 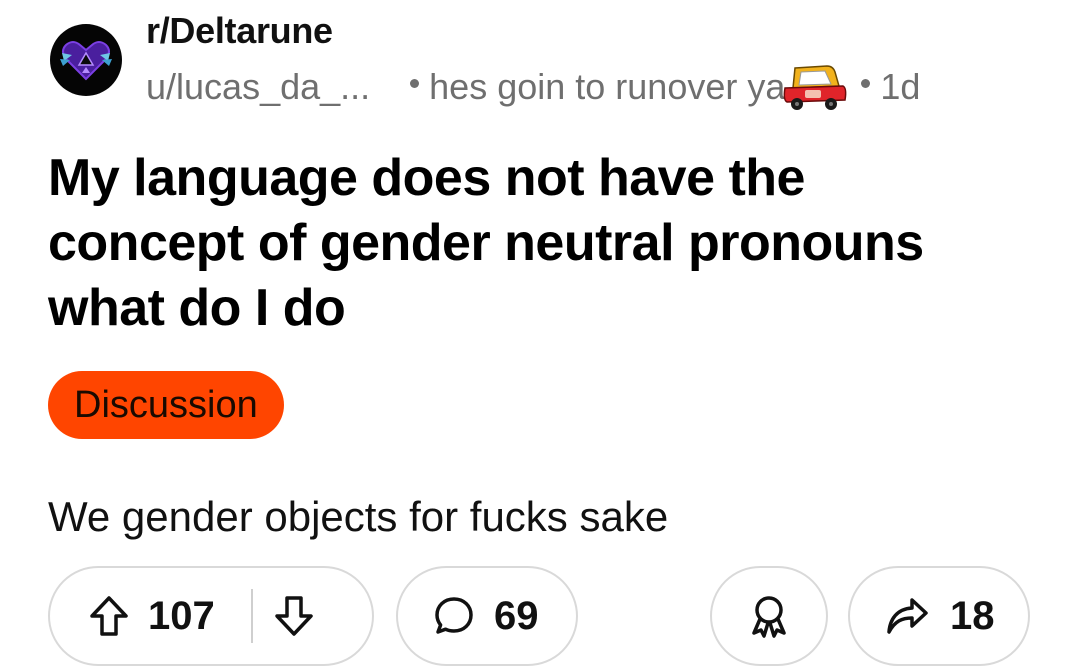 I want to click on share-count: 18, so click(x=972, y=615).